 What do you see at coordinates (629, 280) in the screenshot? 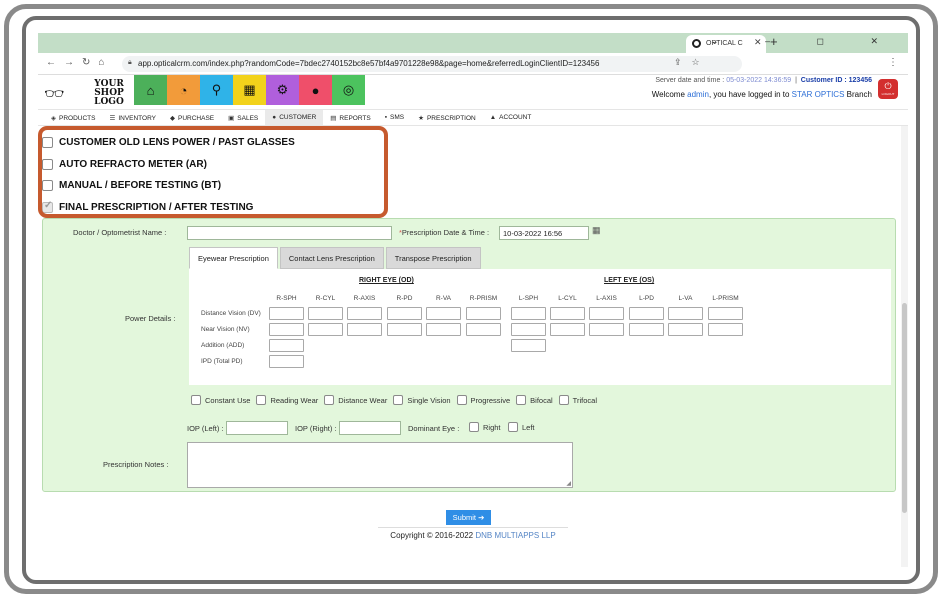
I see `left-eye-heading: LEFT EYE (OS)` at bounding box center [629, 280].